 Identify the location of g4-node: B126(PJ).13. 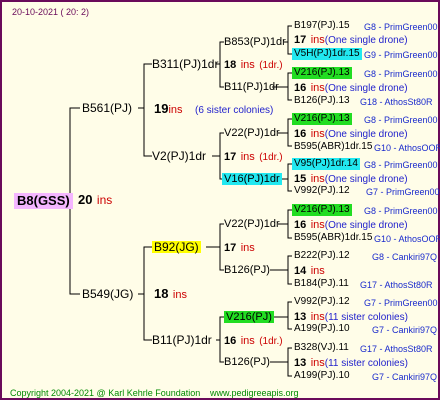
(322, 101).